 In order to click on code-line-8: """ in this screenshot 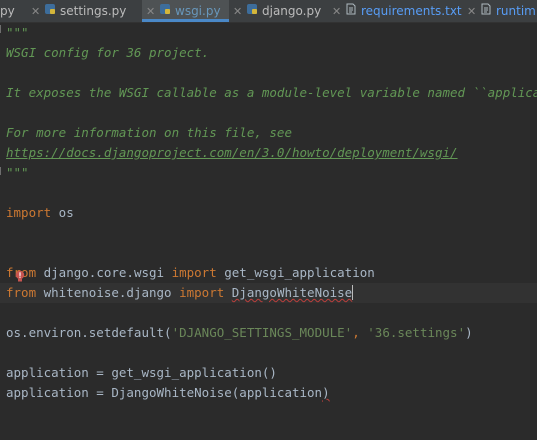, I will do `click(17, 173)`.